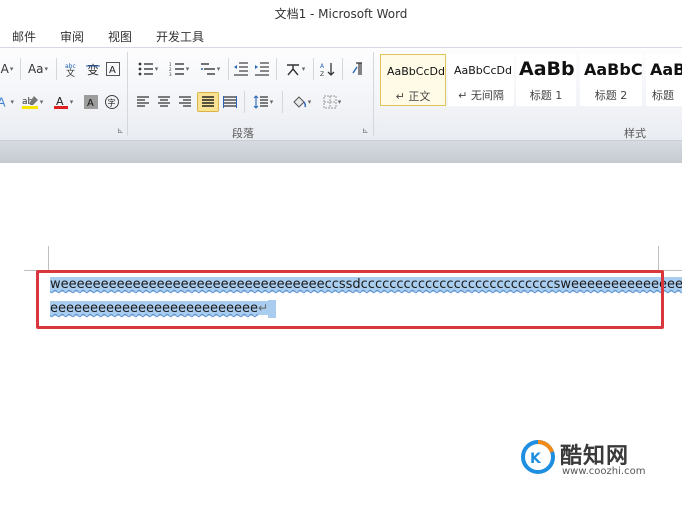  Describe the element at coordinates (604, 471) in the screenshot. I see `watermark-url: www.coozhi.com` at that location.